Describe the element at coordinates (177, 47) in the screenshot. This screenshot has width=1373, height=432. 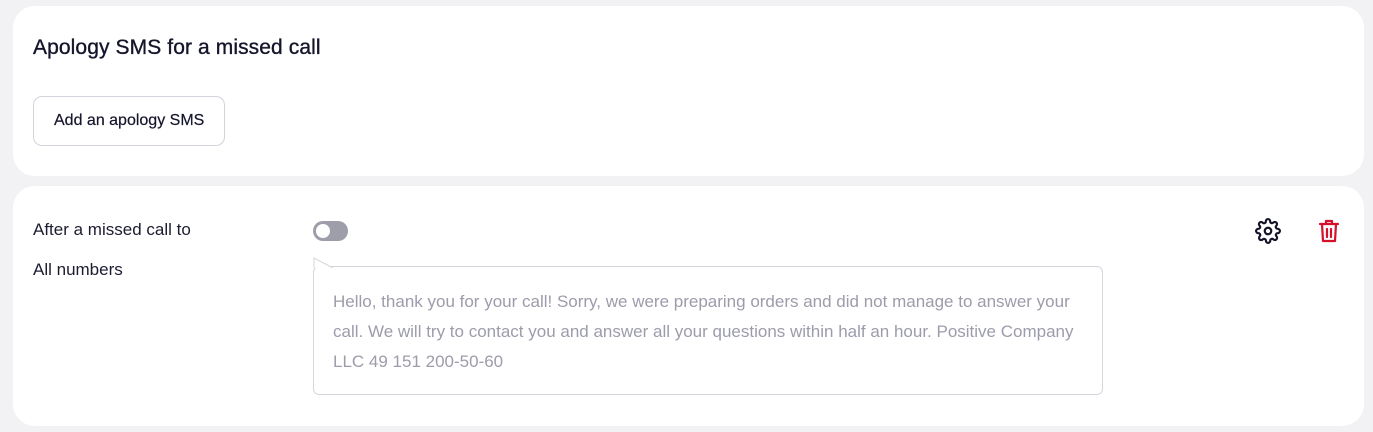
I see `section-title: Apology SMS for a missed call` at that location.